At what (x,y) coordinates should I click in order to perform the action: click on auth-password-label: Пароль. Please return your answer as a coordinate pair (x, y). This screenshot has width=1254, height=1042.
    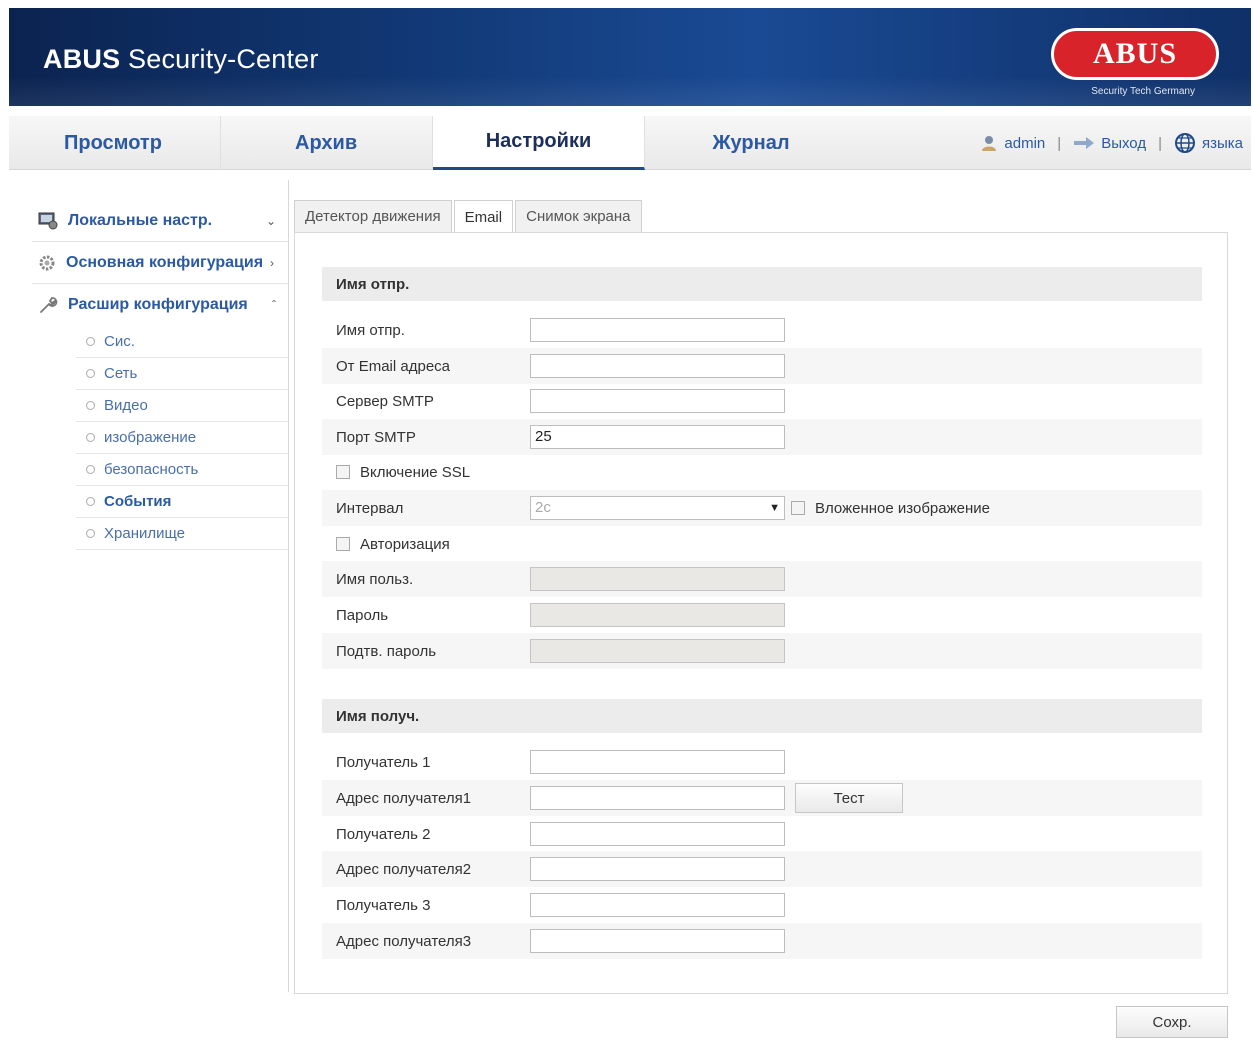
    Looking at the image, I should click on (362, 615).